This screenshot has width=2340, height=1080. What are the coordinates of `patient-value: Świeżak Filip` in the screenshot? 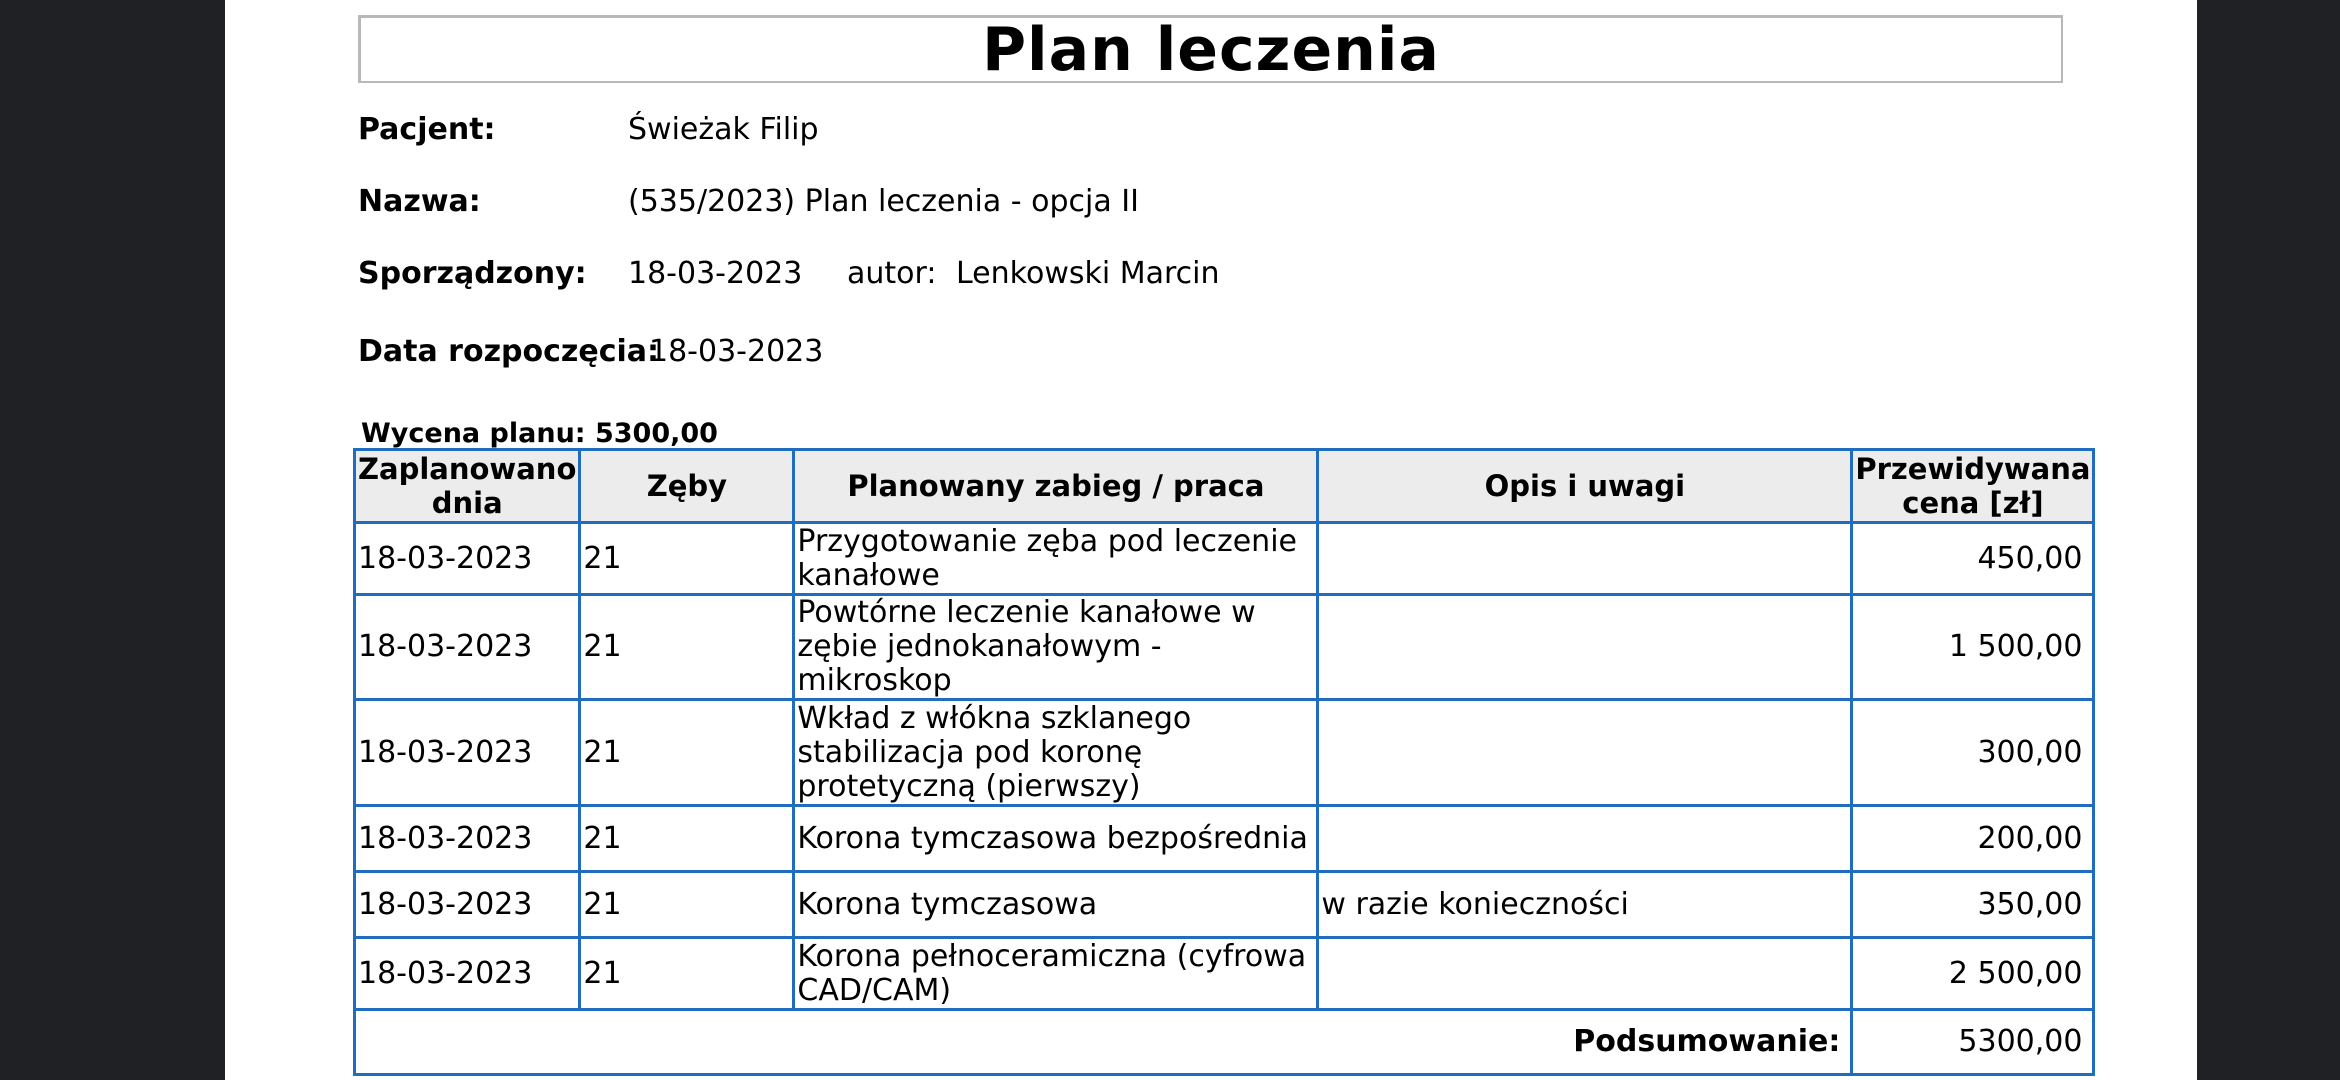 It's located at (723, 129).